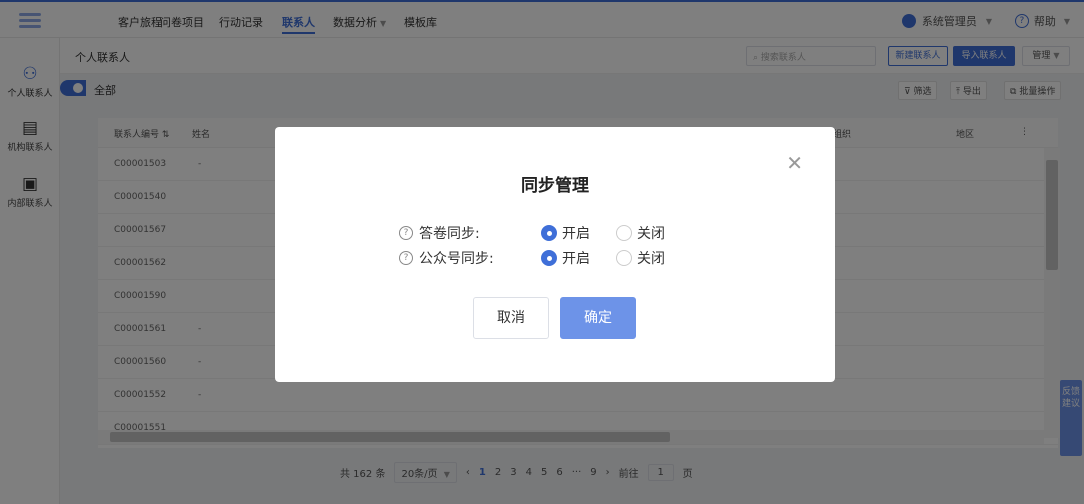  I want to click on official-account-sync-on-radio: 开启, so click(565, 258).